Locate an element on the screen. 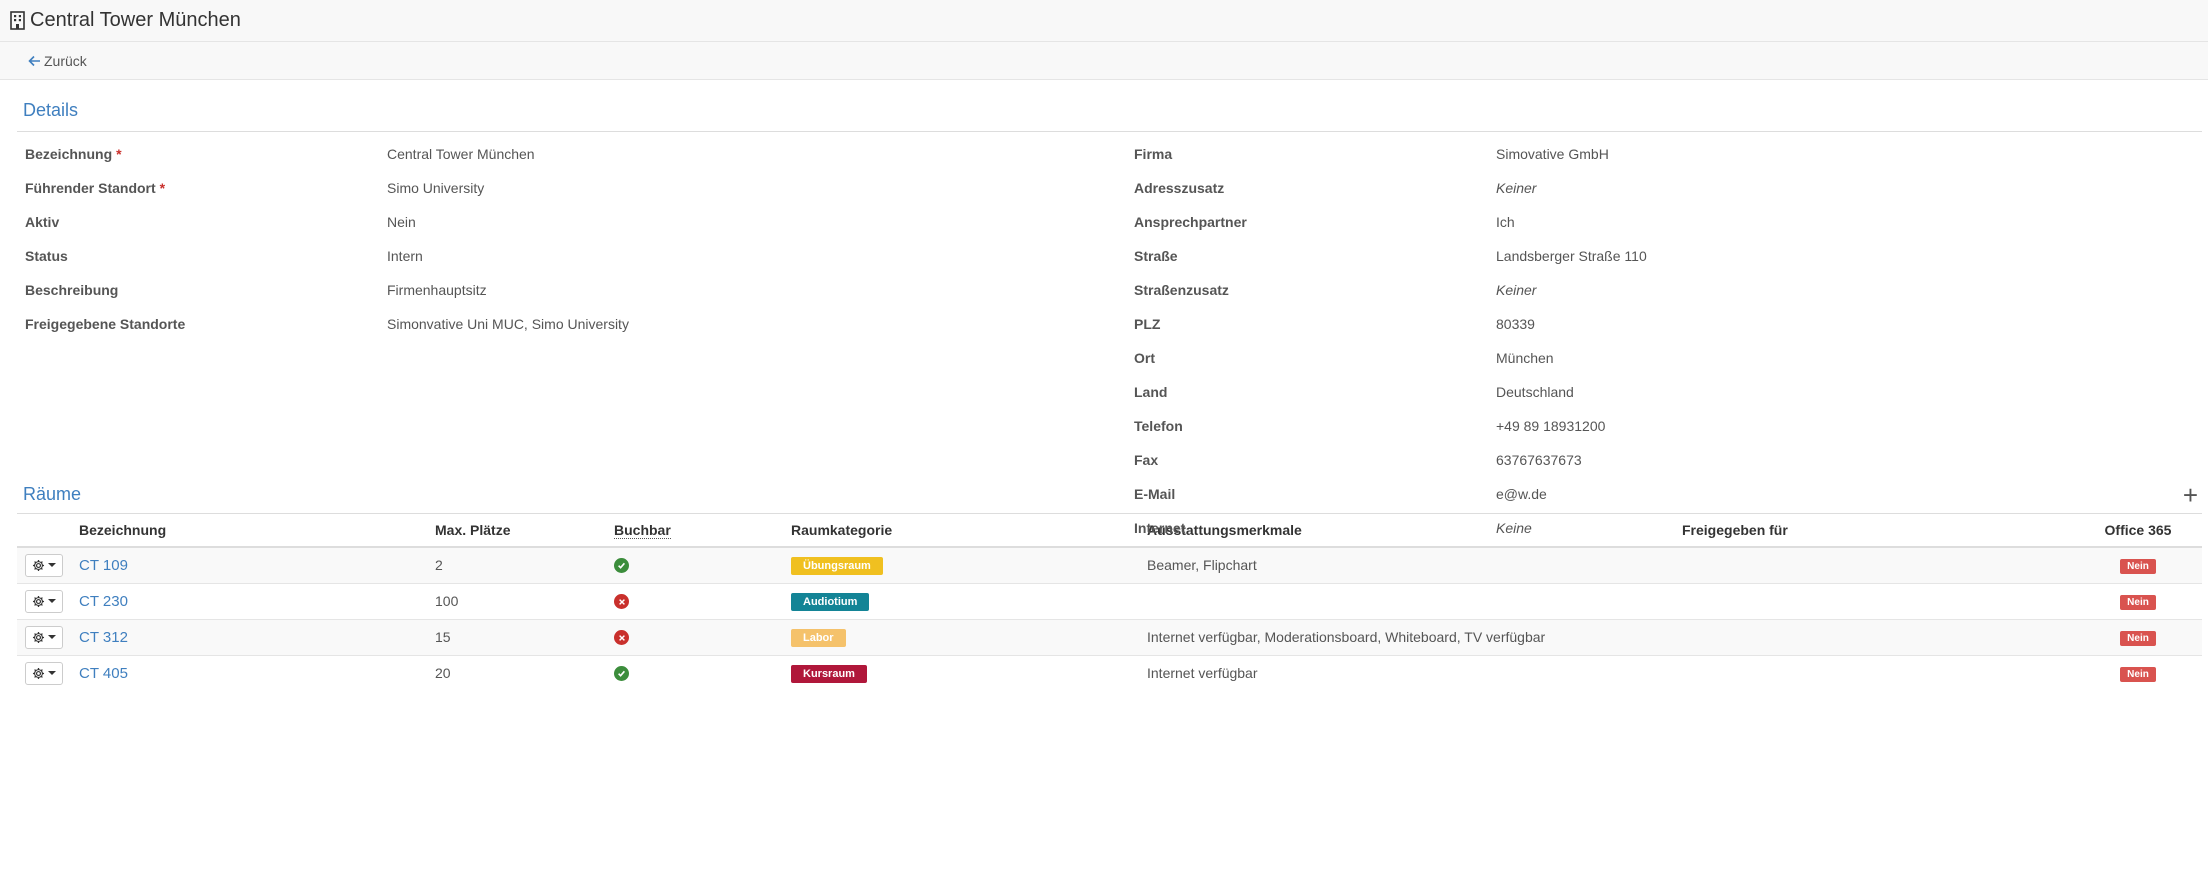 Image resolution: width=2208 pixels, height=870 pixels. detail-row: Aktiv Nein is located at coordinates (575, 222).